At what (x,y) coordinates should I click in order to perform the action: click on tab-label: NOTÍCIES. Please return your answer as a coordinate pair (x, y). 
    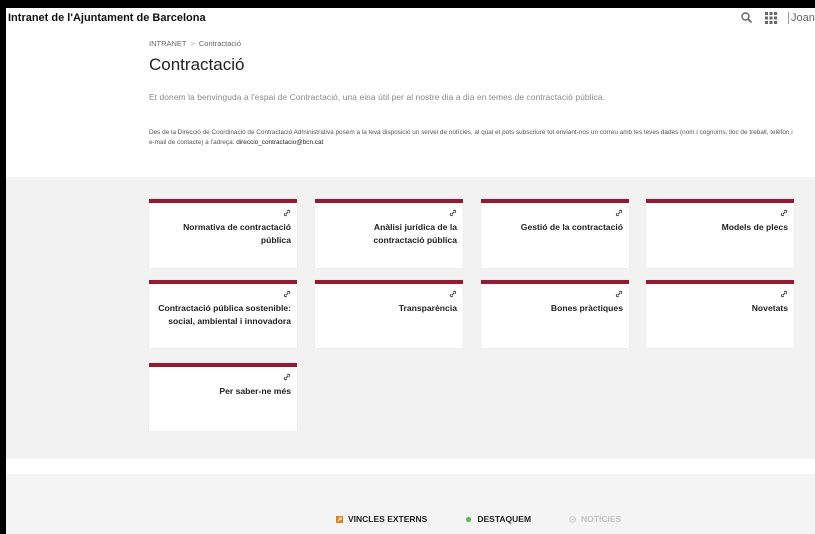
    Looking at the image, I should click on (601, 519).